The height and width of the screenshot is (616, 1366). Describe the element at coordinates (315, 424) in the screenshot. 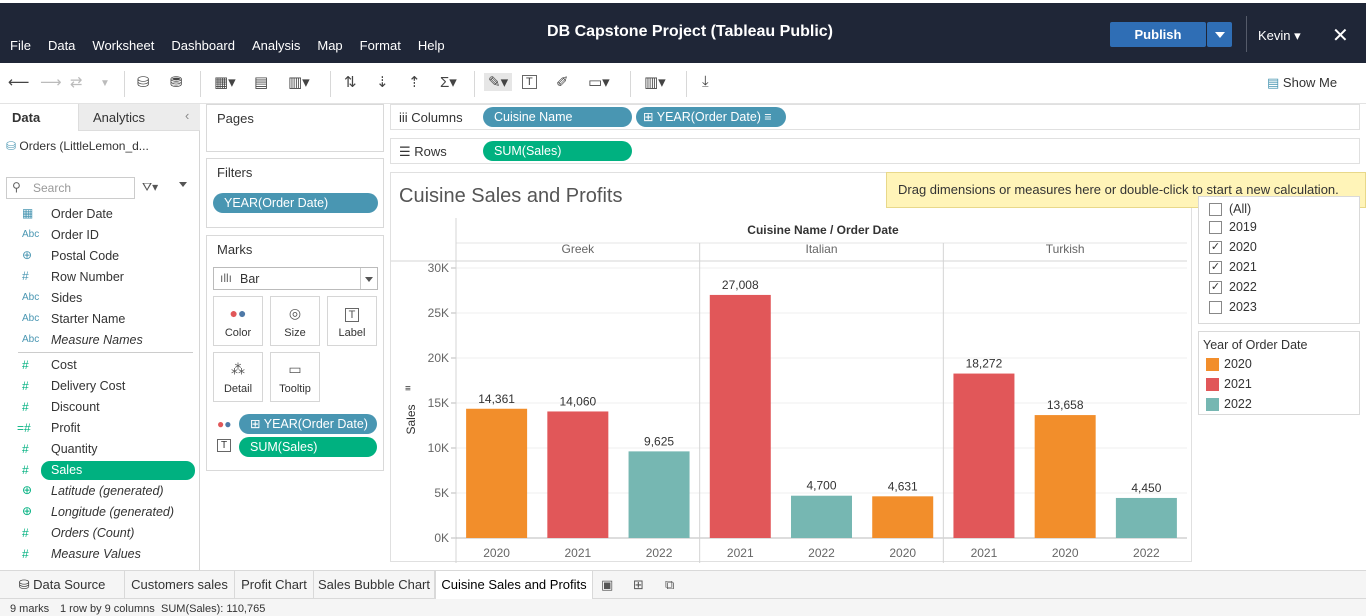

I see `marks-pill-color-label: YEAR(Order Date)` at that location.